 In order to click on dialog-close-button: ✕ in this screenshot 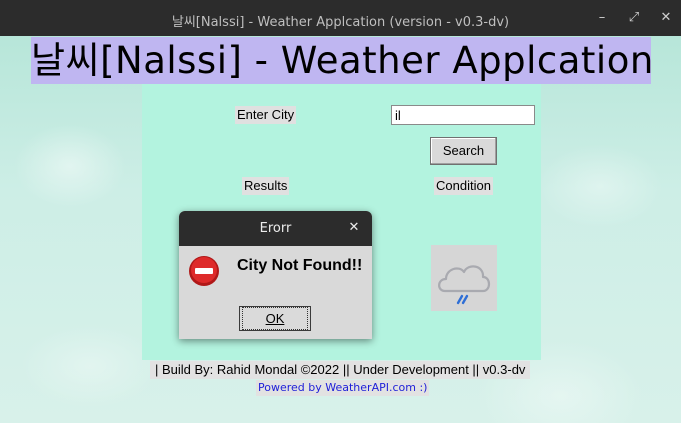, I will do `click(354, 228)`.